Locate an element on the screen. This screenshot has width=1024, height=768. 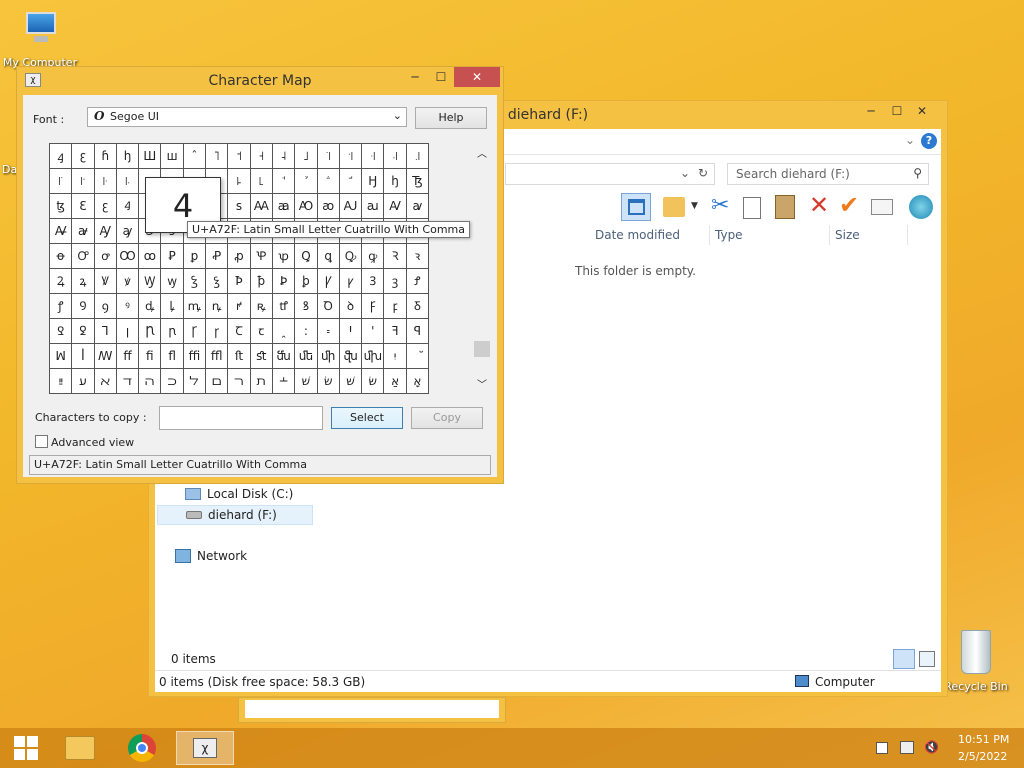
char-cell: ﬠ is located at coordinates (83, 381).